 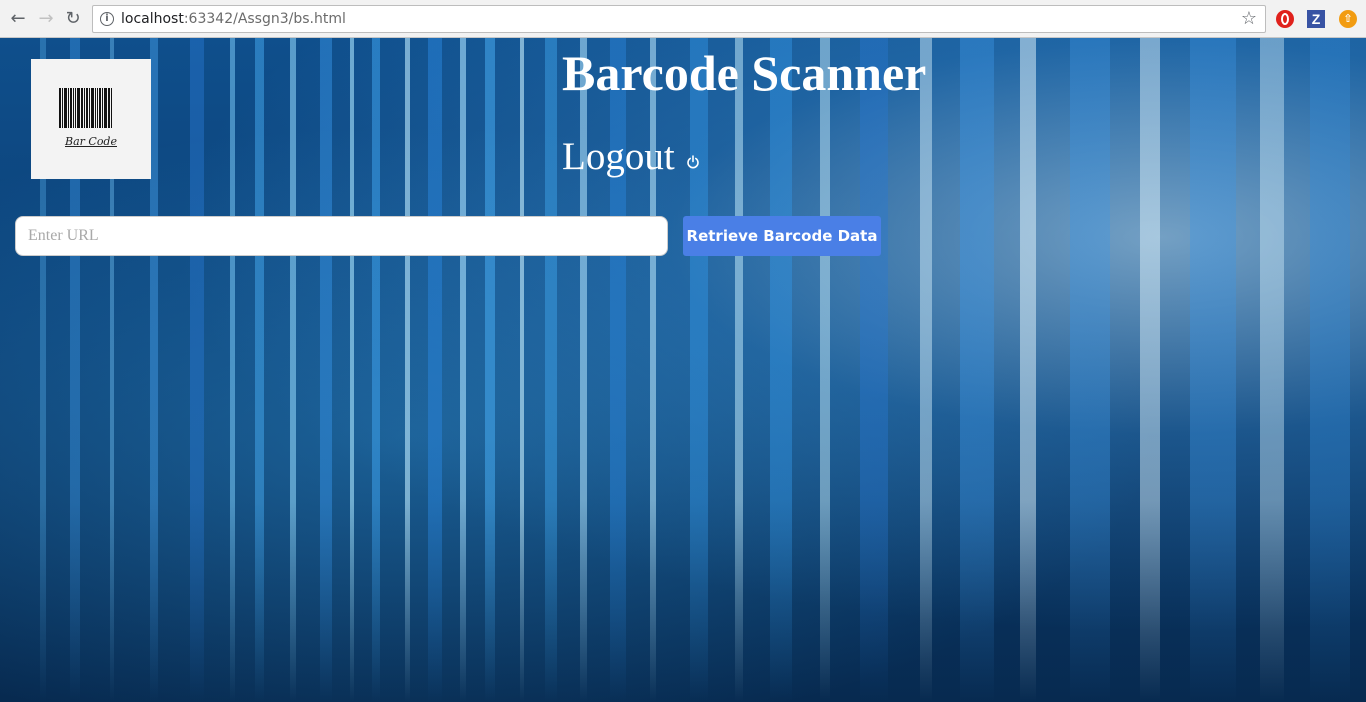 I want to click on opera-extension-icon, so click(x=1285, y=19).